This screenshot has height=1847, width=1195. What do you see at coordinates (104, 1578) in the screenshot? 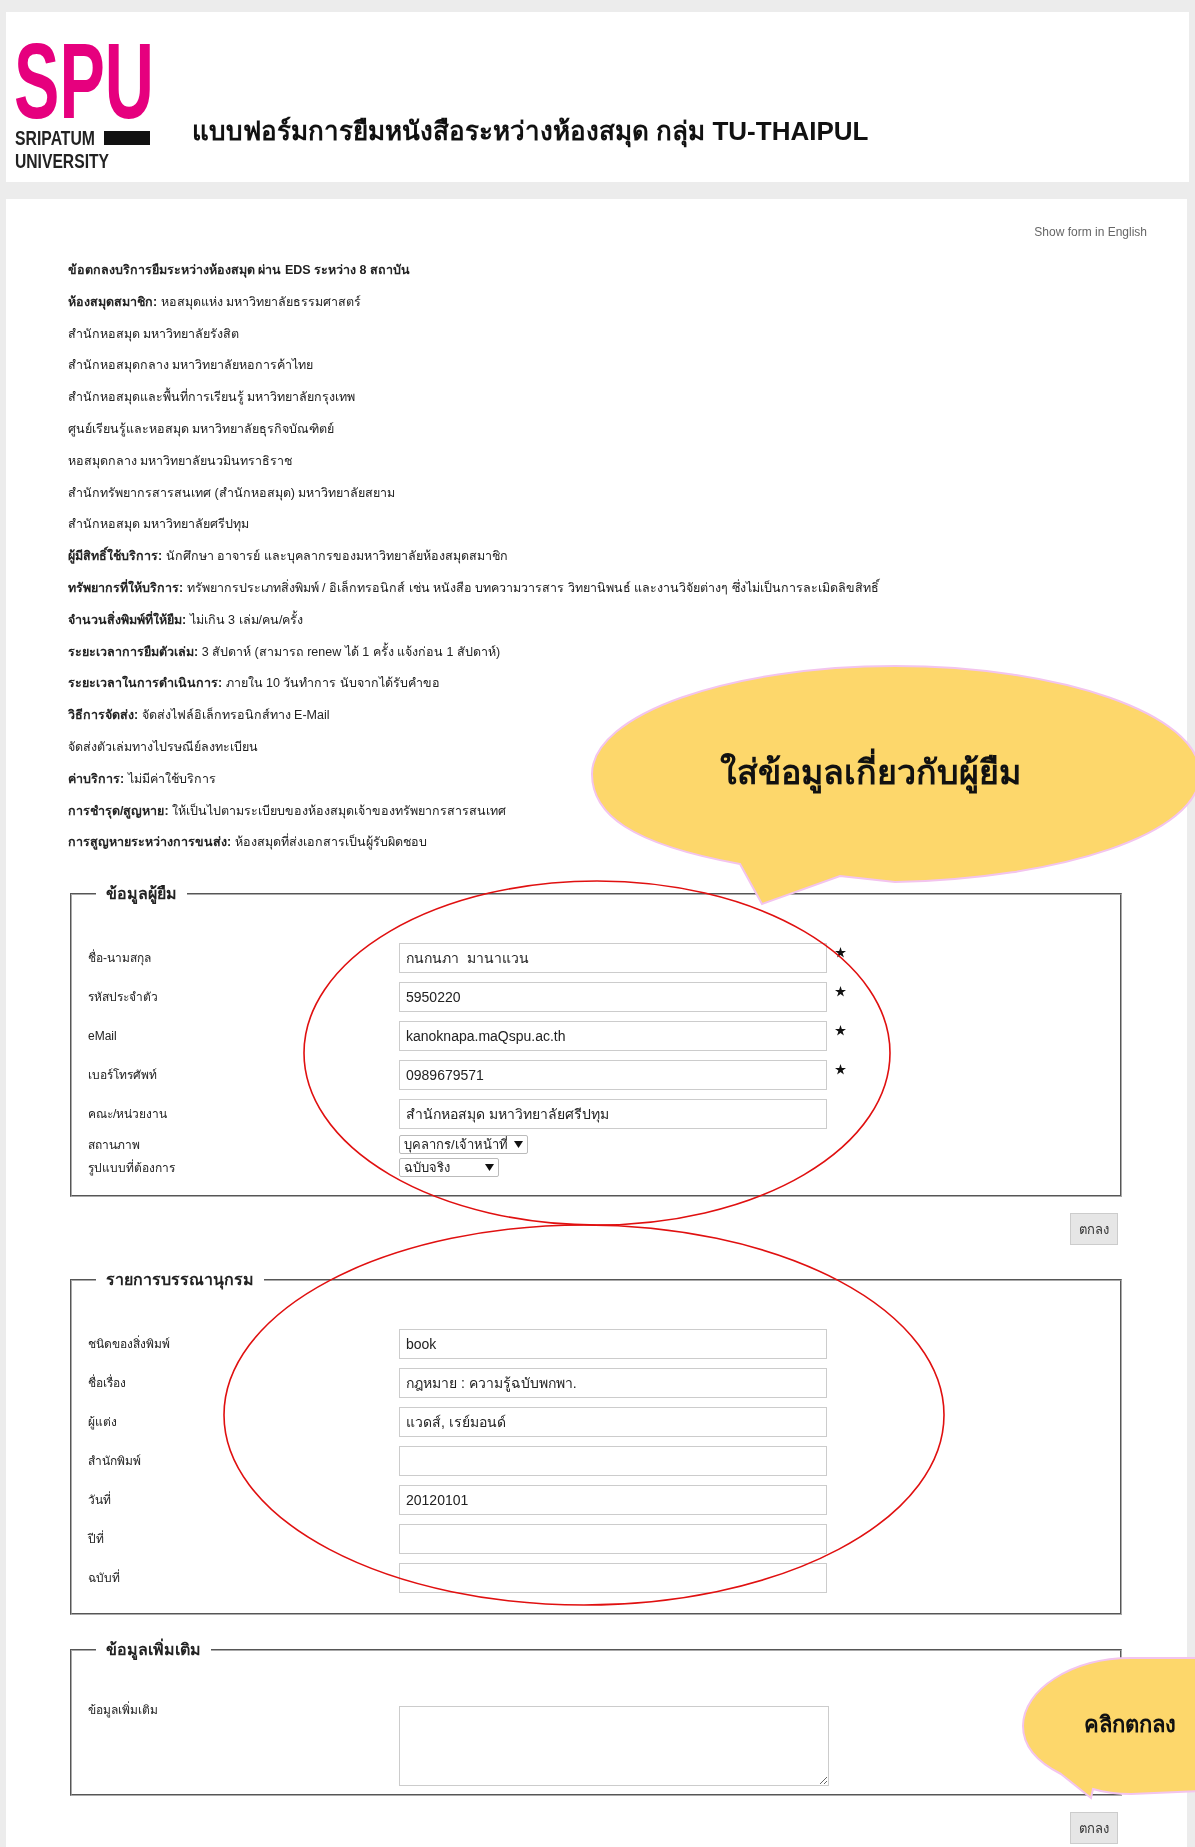
I see `field-label: ฉบับที่` at bounding box center [104, 1578].